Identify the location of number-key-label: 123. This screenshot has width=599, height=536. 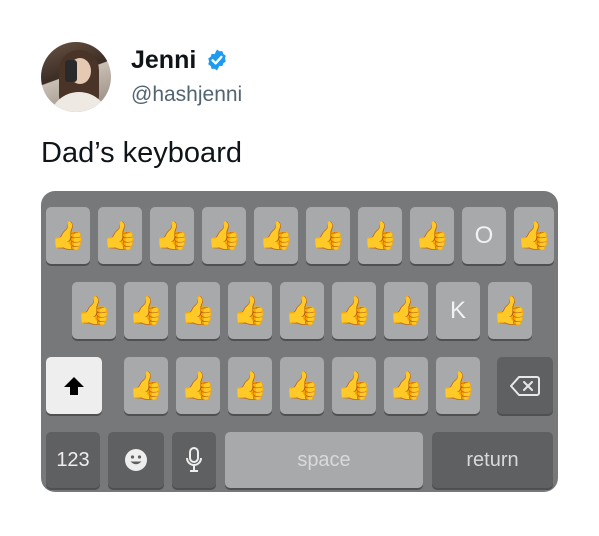
(73, 460).